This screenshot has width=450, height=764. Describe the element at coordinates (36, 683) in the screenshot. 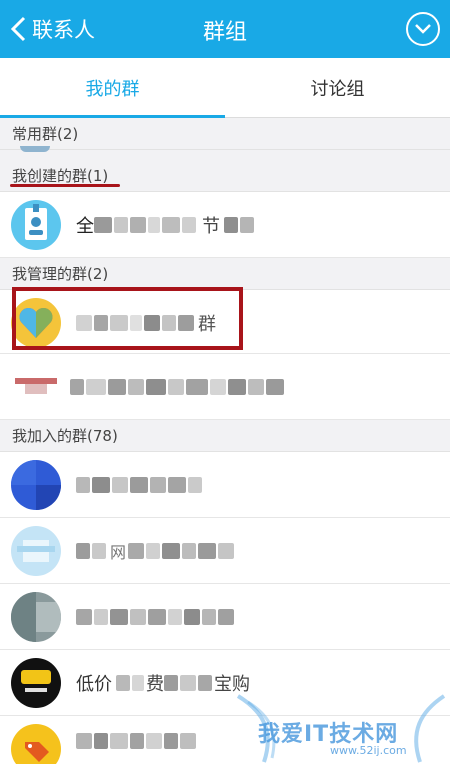

I see `black-logo-avatar` at that location.